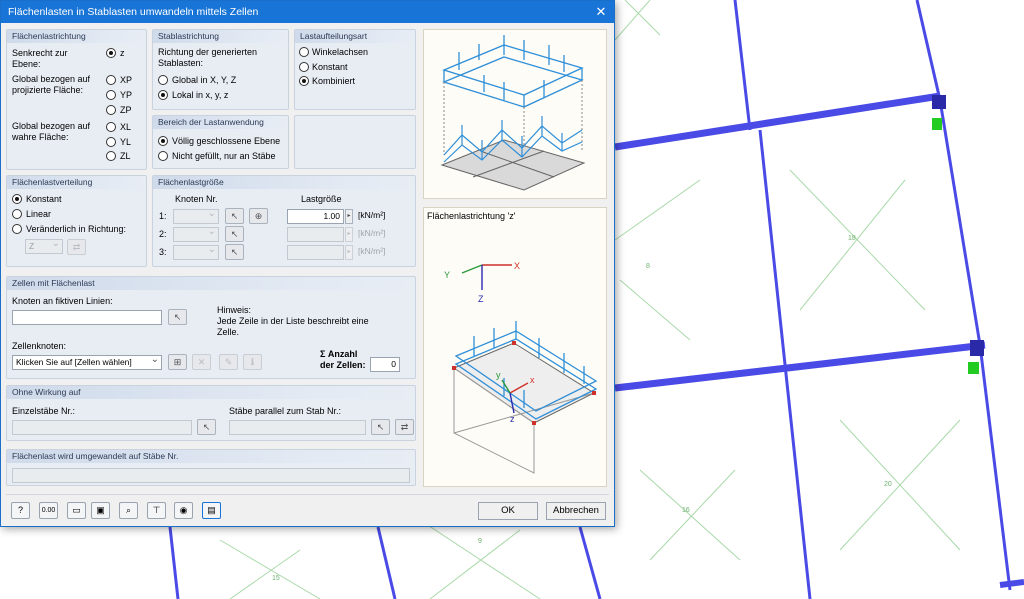 This screenshot has height=599, width=1024. What do you see at coordinates (228, 362) in the screenshot?
I see `edit-cell-icon: ✎` at bounding box center [228, 362].